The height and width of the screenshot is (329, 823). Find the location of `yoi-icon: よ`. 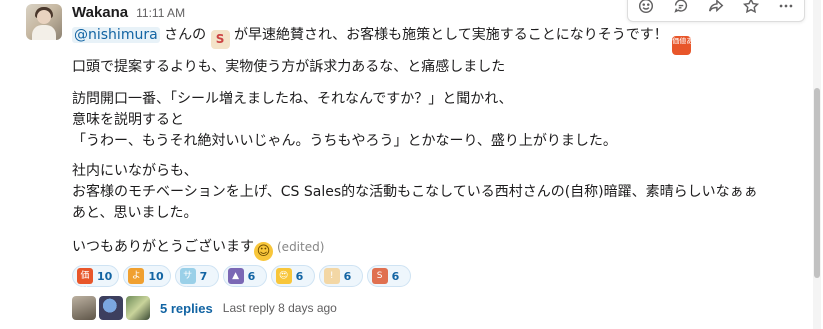

yoi-icon: よ is located at coordinates (136, 276).